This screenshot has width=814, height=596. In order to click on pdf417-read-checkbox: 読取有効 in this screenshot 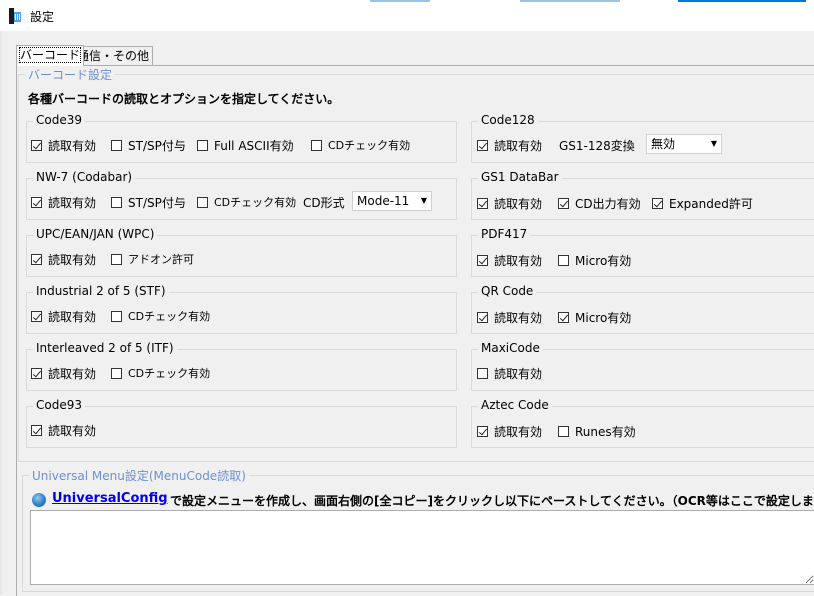, I will do `click(509, 260)`.